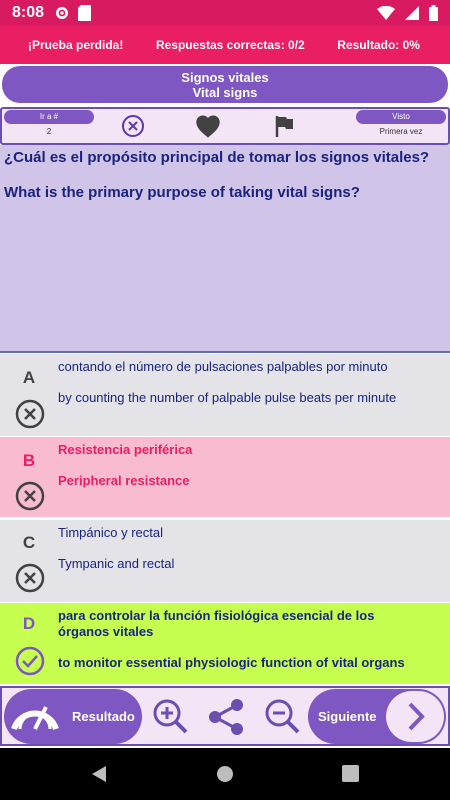 The height and width of the screenshot is (800, 450). I want to click on system-nav-bar, so click(225, 774).